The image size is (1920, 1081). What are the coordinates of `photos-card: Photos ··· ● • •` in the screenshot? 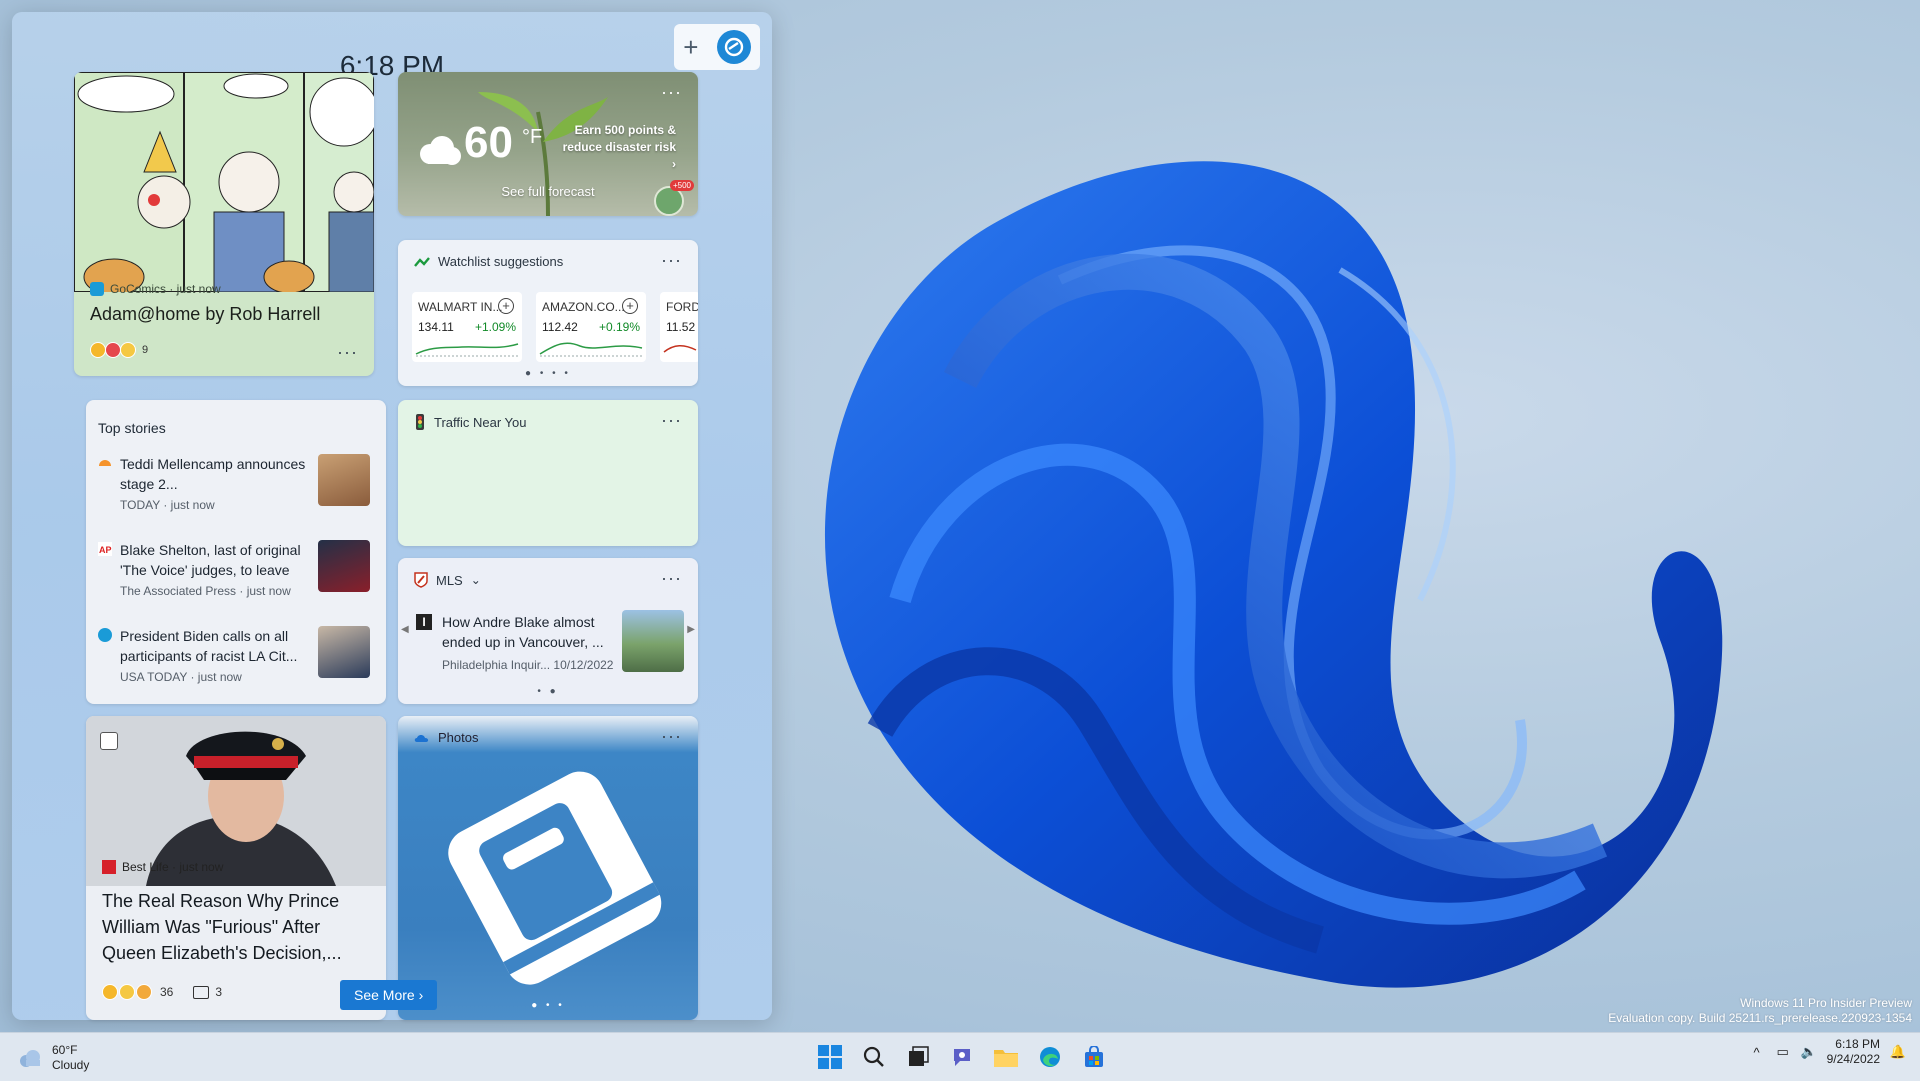 It's located at (548, 868).